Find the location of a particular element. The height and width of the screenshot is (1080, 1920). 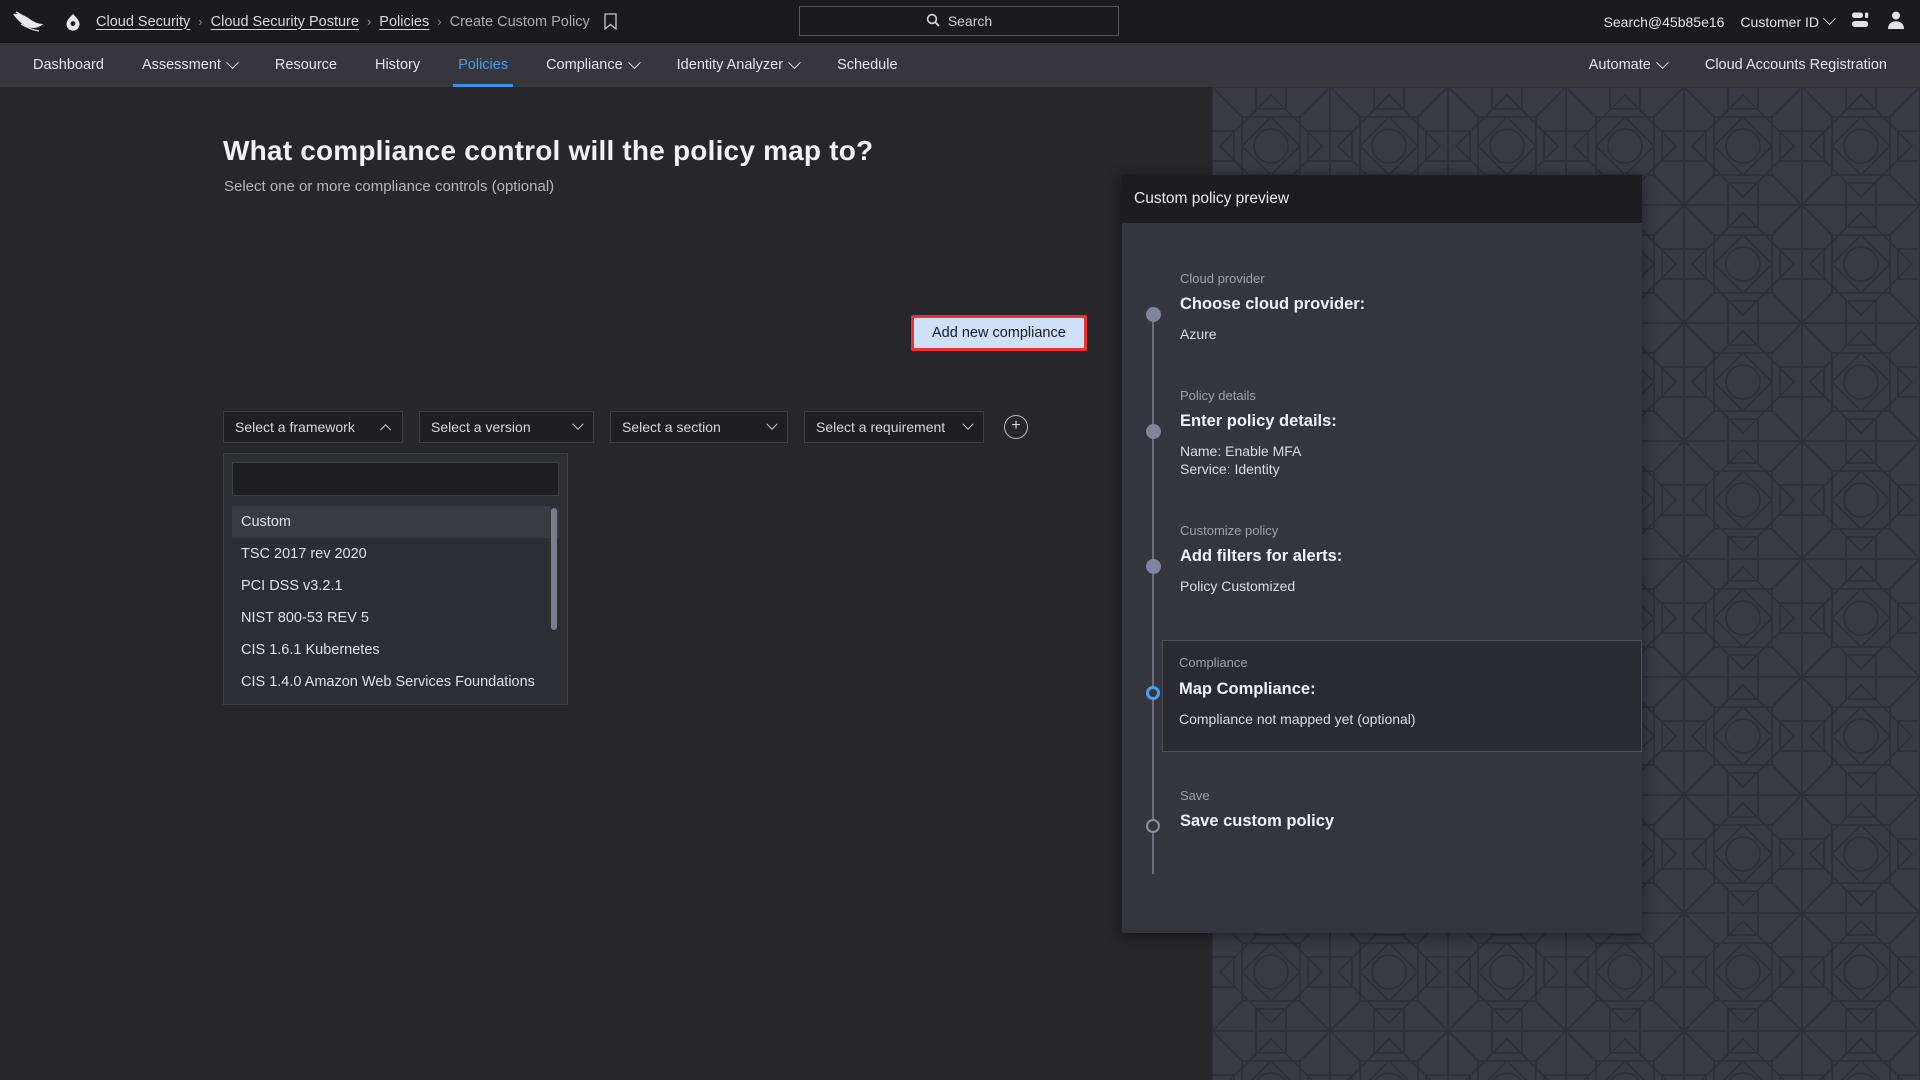

plus-circle-icon: + is located at coordinates (1016, 425).